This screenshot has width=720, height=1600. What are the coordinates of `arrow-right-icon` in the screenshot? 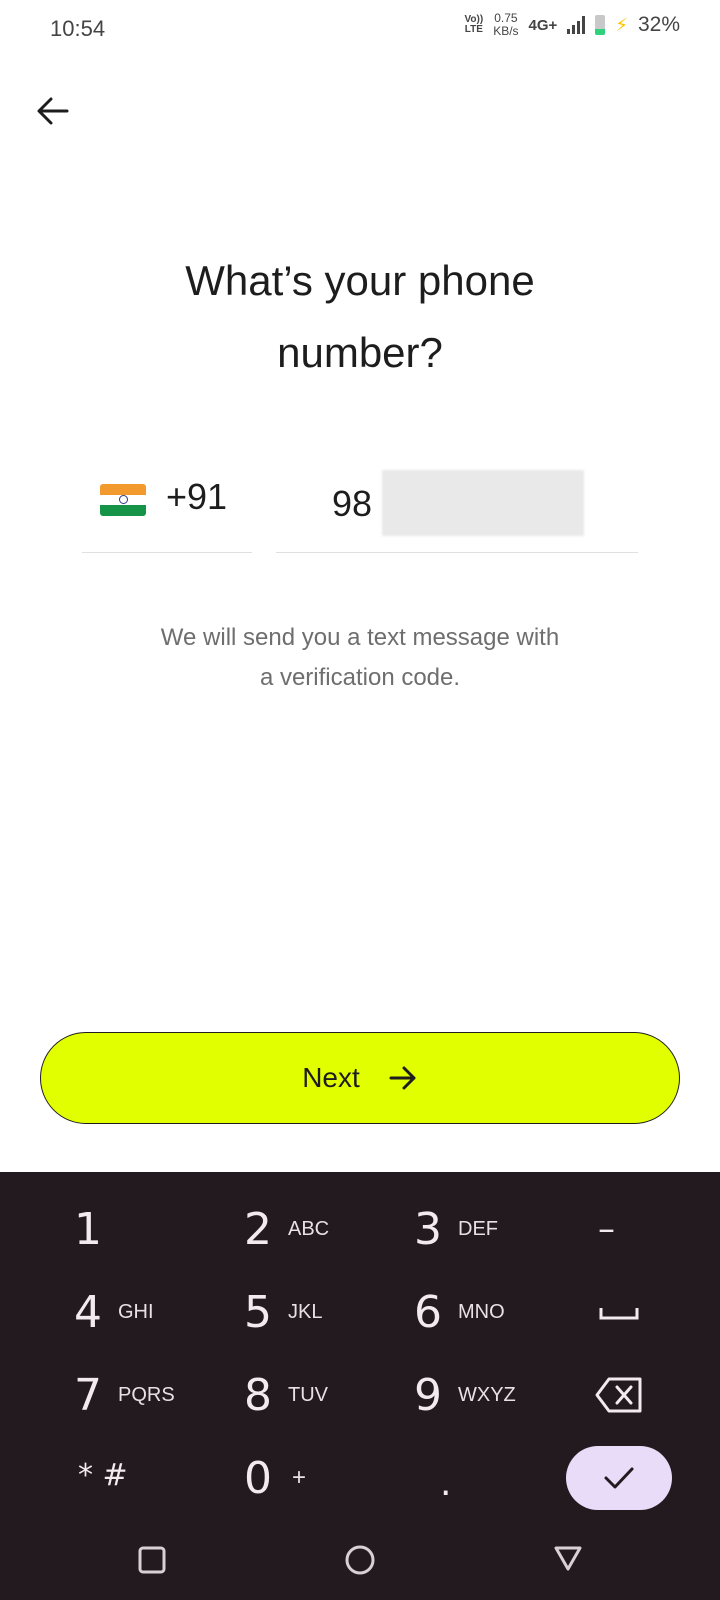 It's located at (402, 1078).